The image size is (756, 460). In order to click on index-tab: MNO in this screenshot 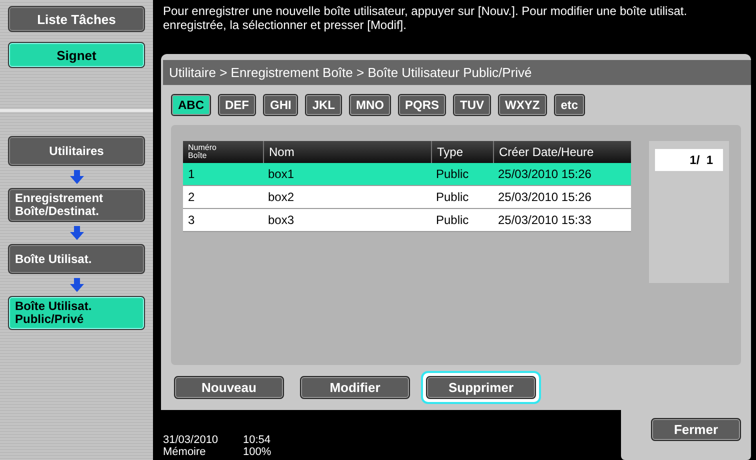, I will do `click(370, 105)`.